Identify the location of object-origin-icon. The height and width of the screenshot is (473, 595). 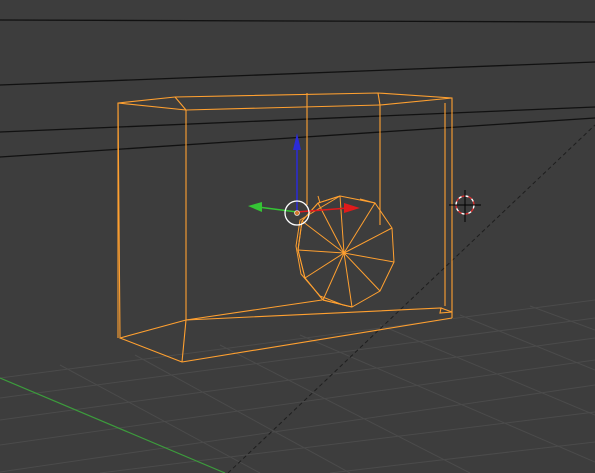
(297, 213).